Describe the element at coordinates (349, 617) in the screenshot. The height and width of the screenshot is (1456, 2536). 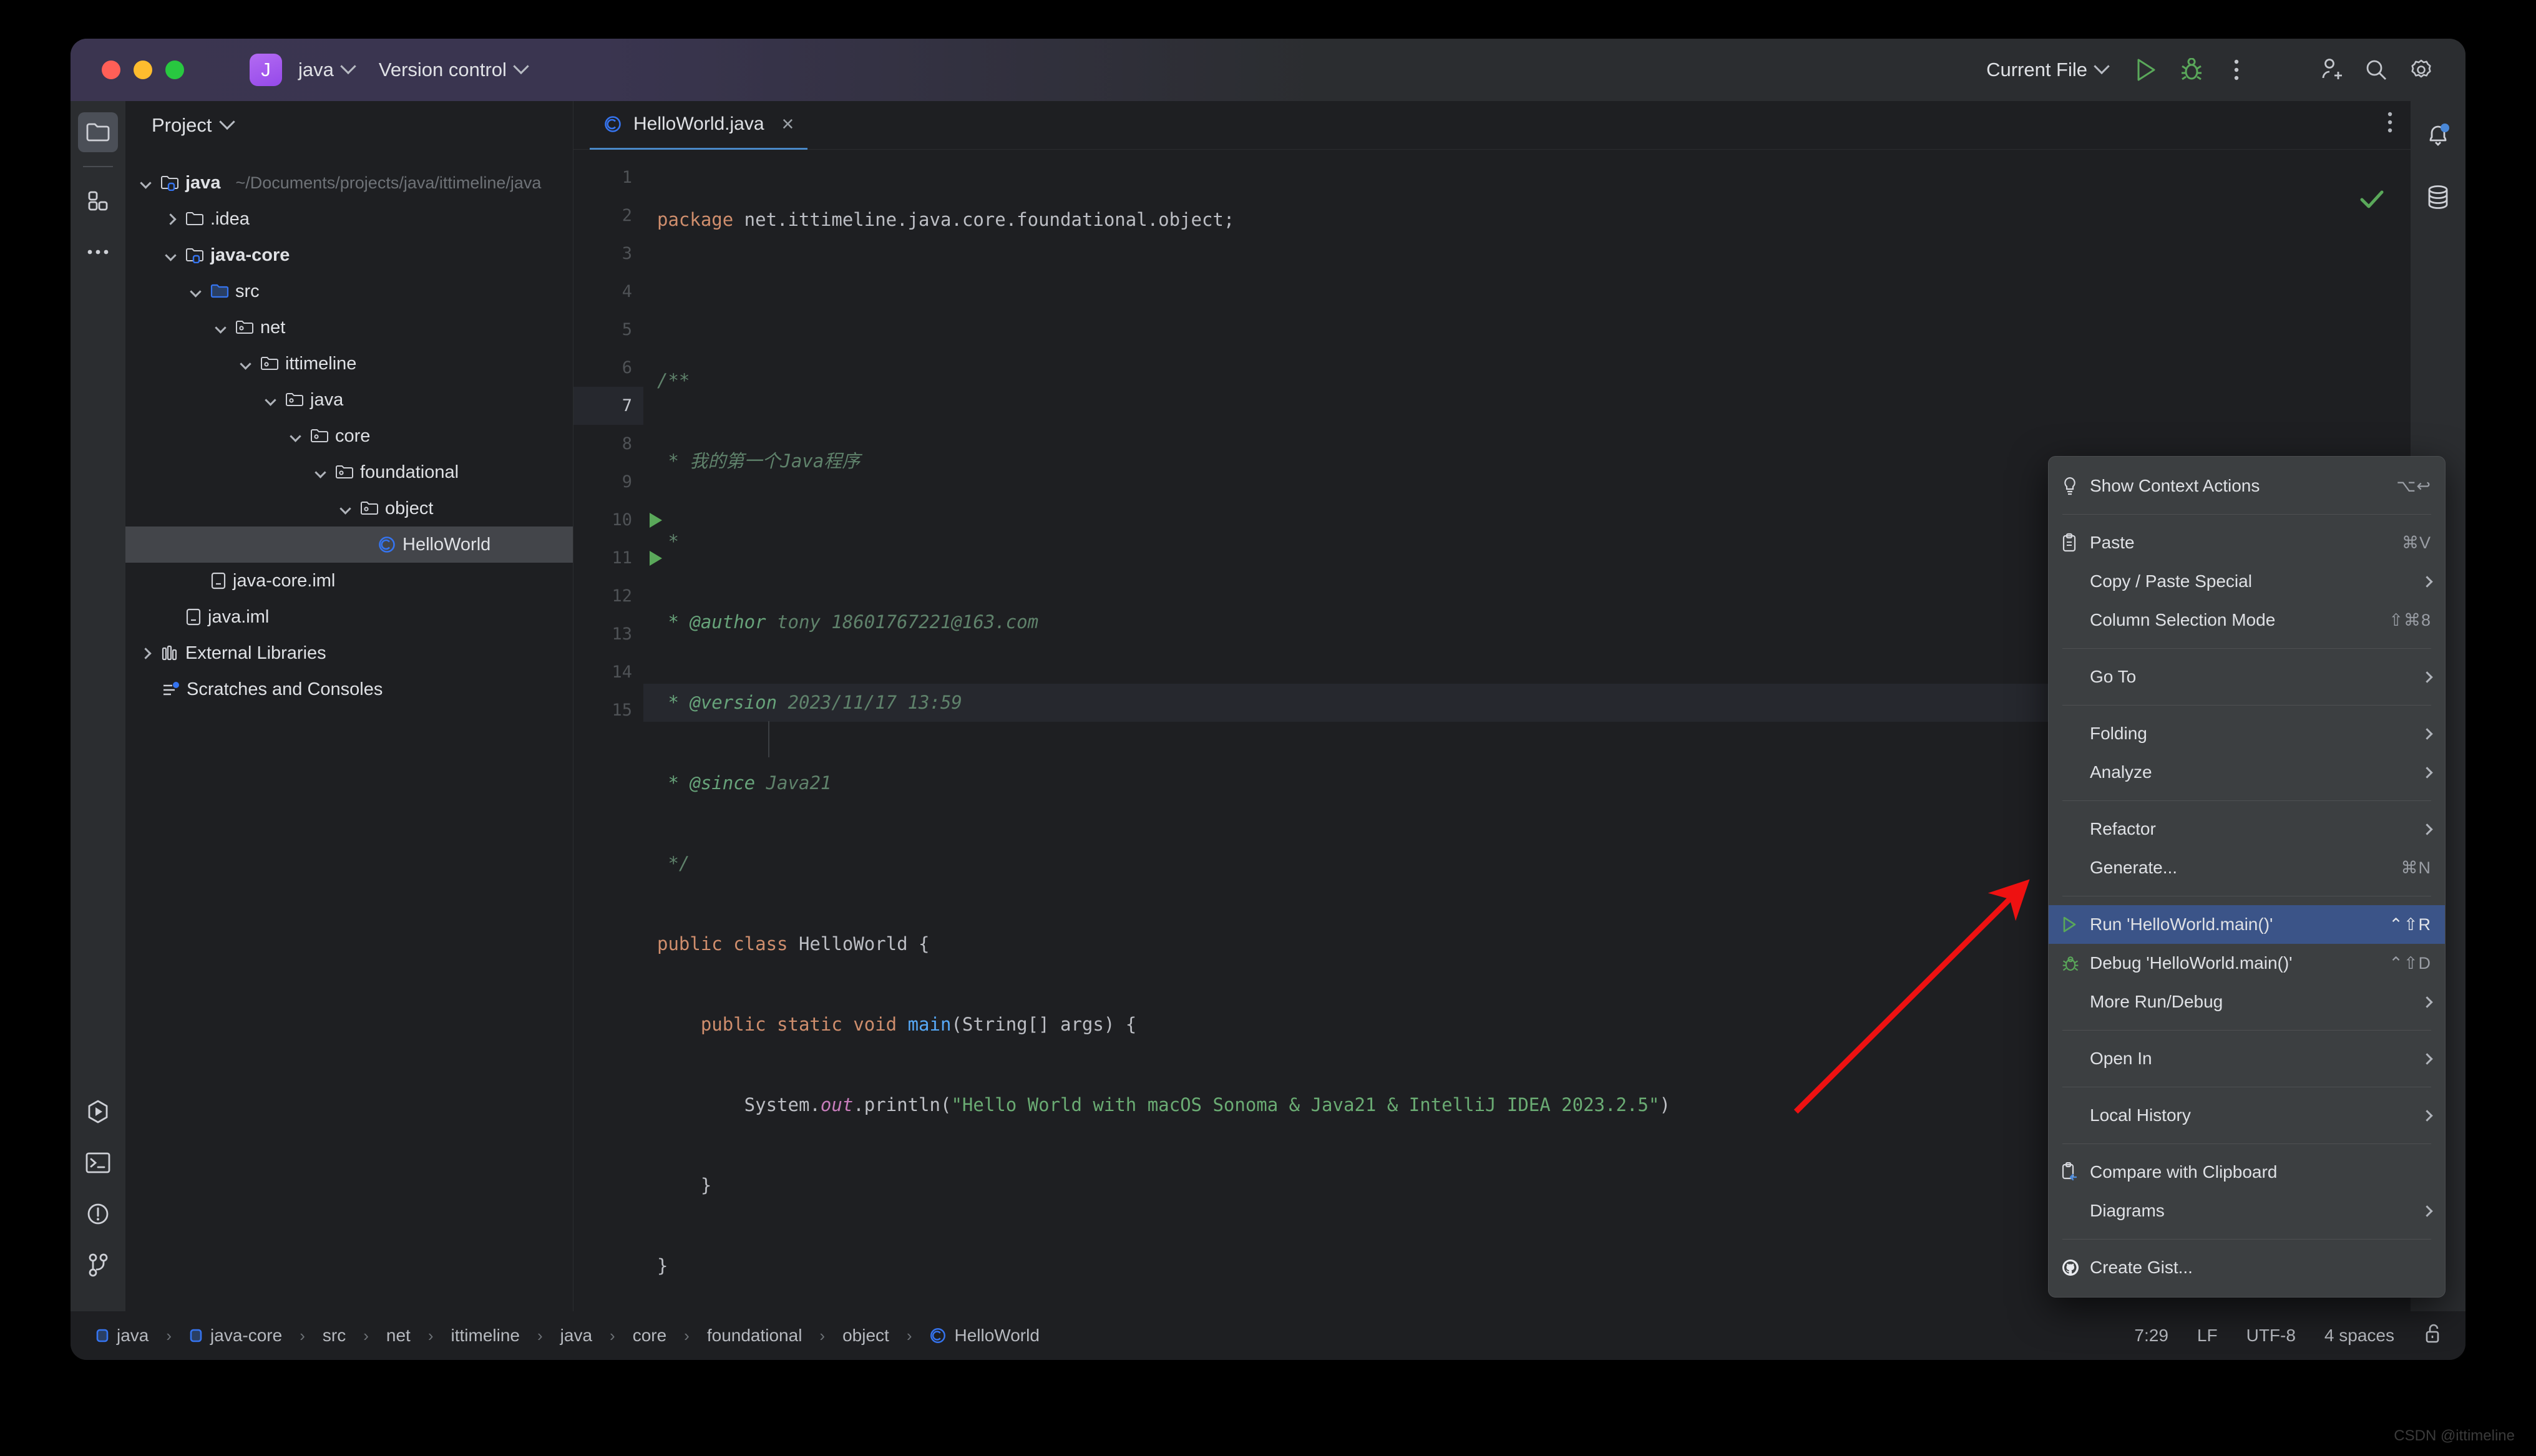
I see `tree-node-java-iml: java.iml` at that location.